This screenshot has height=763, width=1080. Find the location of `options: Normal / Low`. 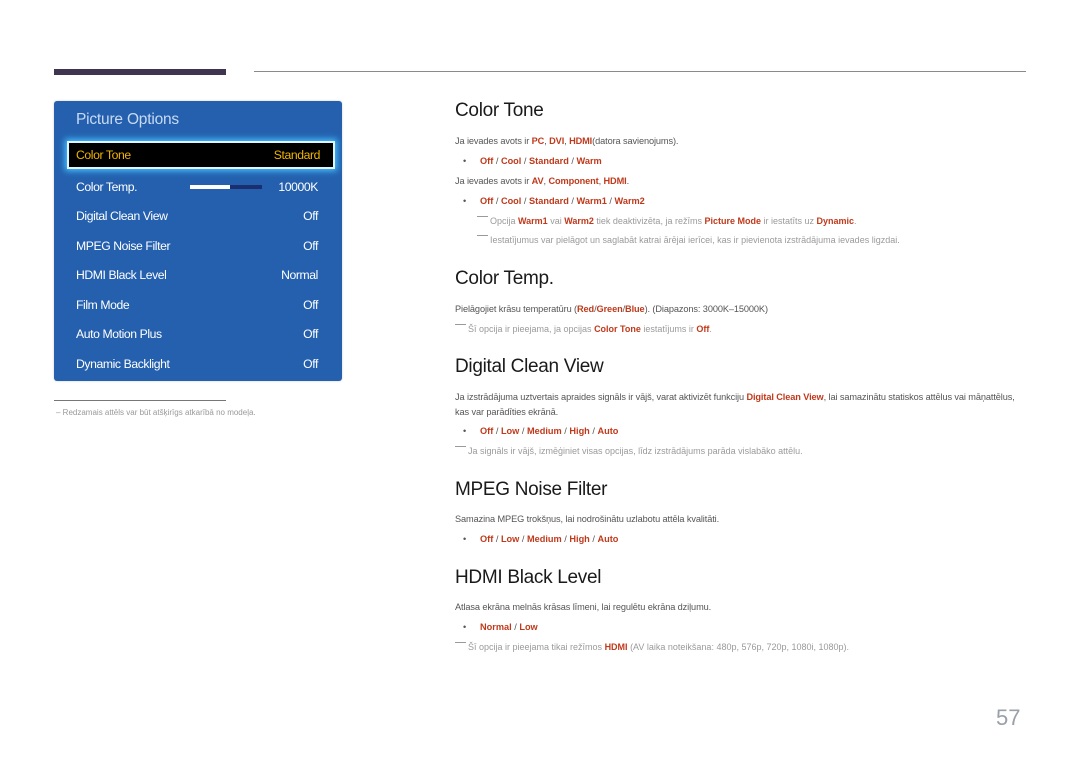

options: Normal / Low is located at coordinates (509, 627).